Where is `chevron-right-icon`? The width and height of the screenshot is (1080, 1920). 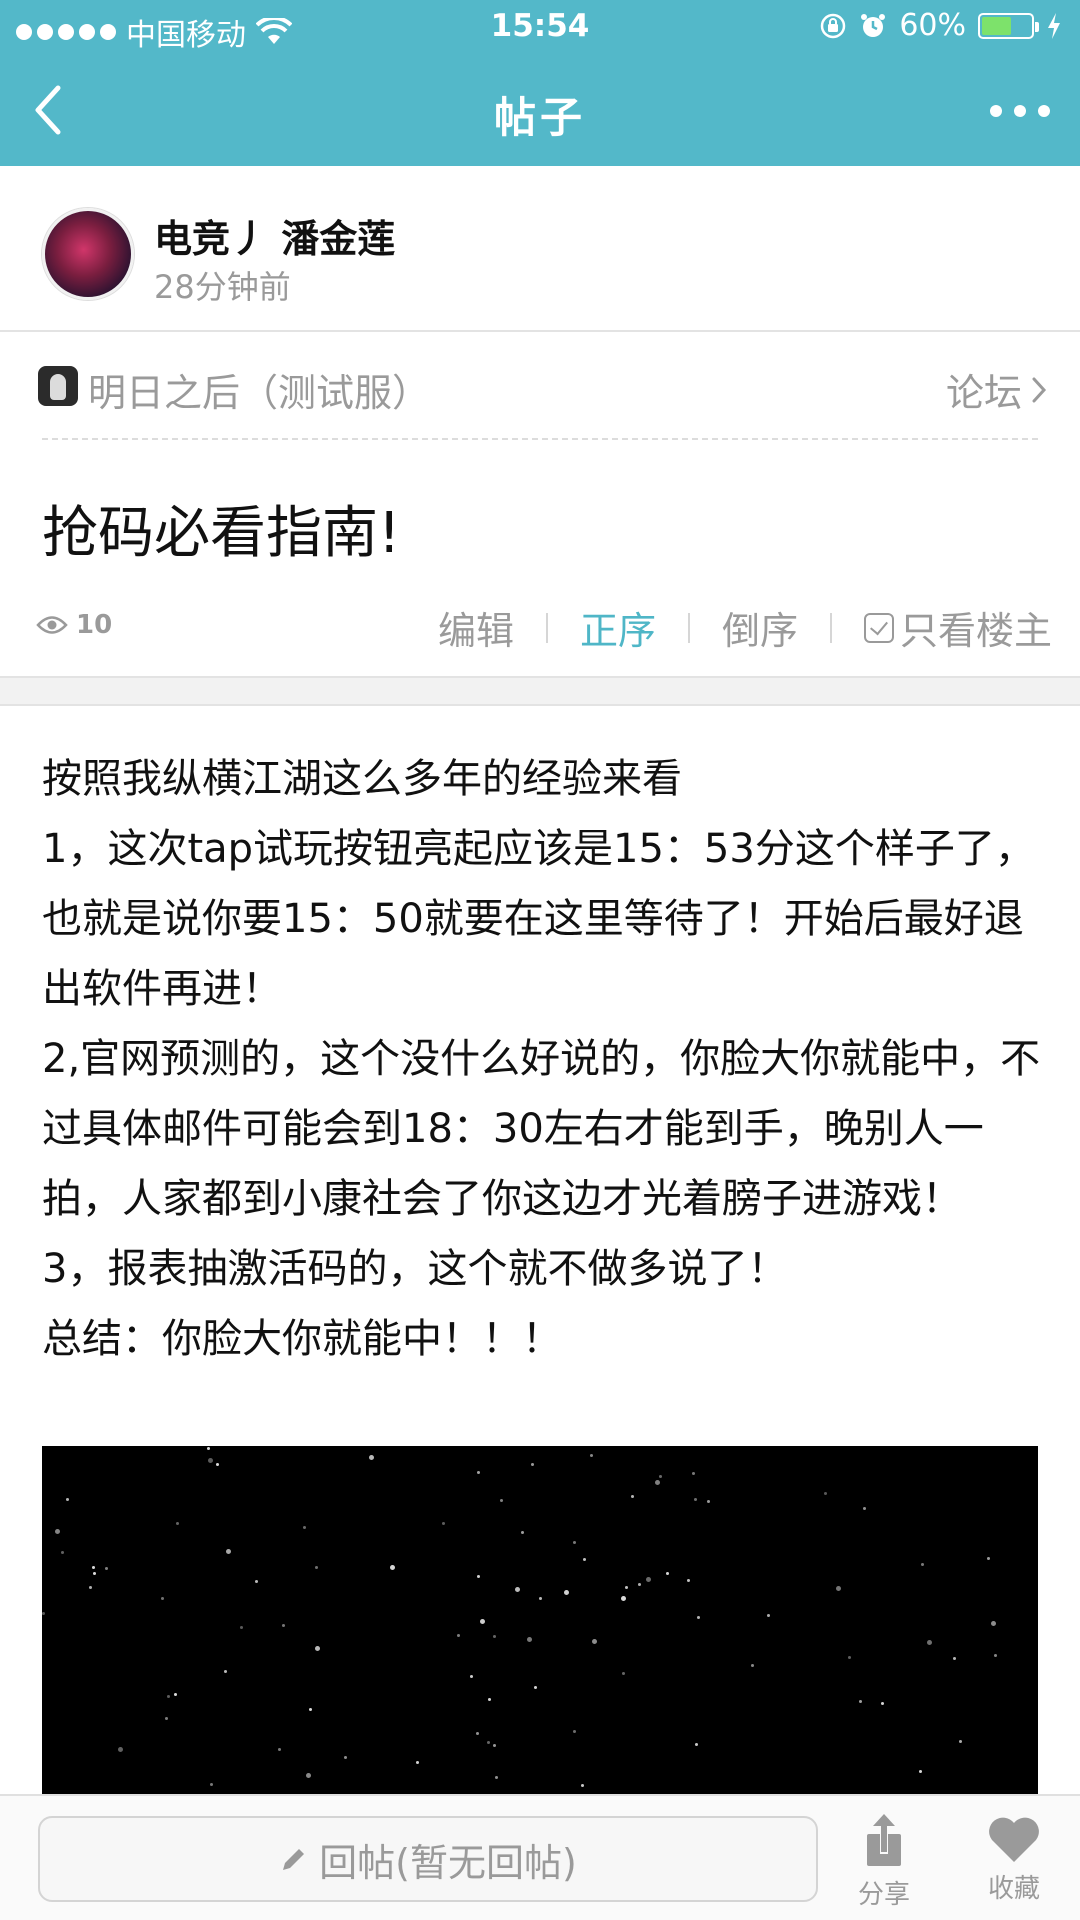
chevron-right-icon is located at coordinates (1039, 389).